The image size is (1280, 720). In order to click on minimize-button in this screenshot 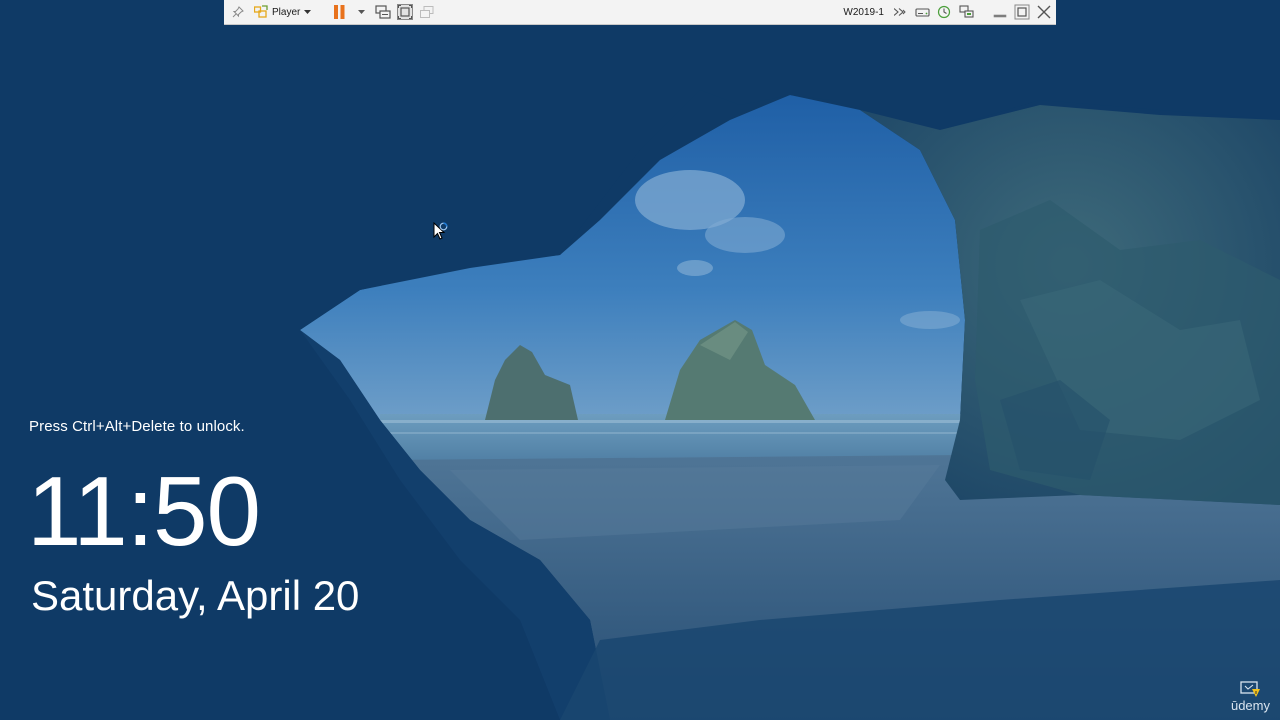, I will do `click(1000, 12)`.